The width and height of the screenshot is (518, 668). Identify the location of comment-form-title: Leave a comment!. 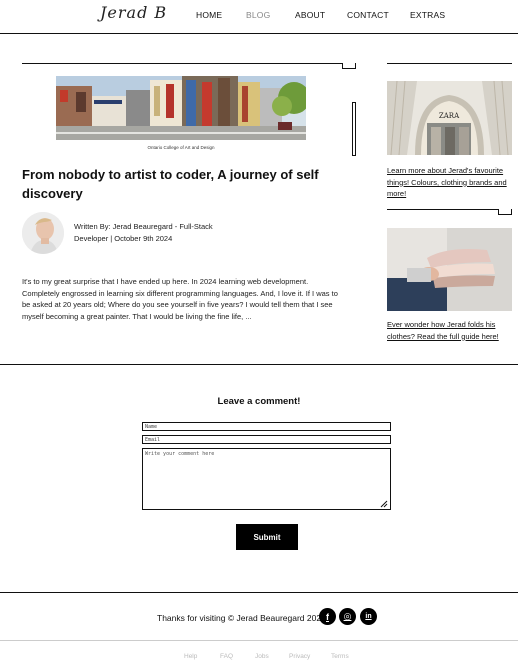
(259, 401).